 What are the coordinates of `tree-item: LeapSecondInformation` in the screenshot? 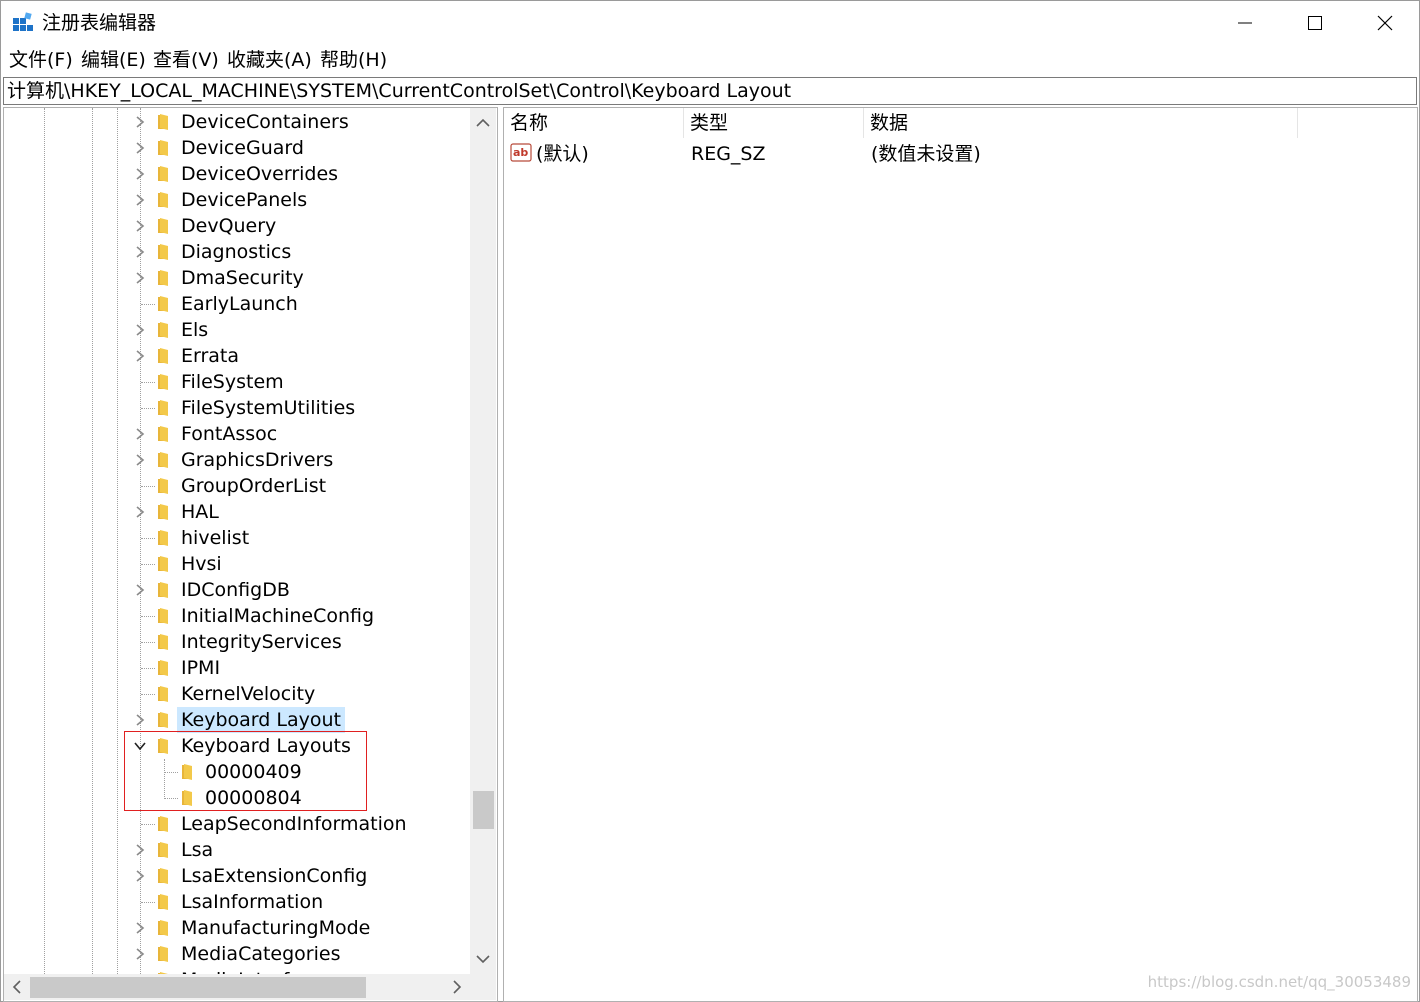 It's located at (237, 824).